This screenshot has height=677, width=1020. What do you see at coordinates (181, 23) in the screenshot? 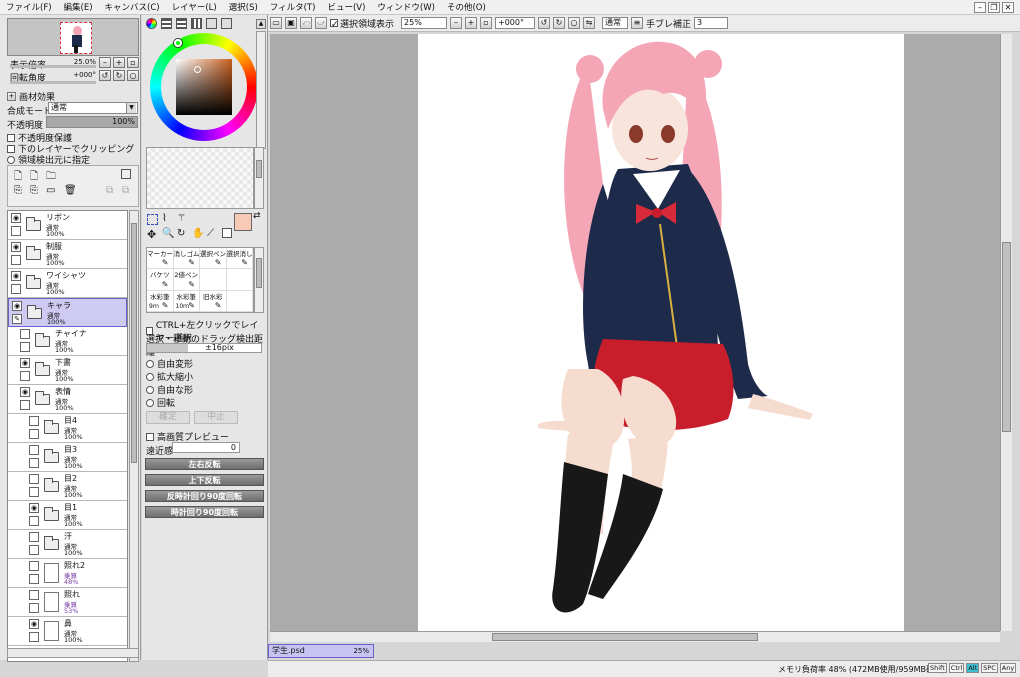
I see `hsv-slider-icon` at bounding box center [181, 23].